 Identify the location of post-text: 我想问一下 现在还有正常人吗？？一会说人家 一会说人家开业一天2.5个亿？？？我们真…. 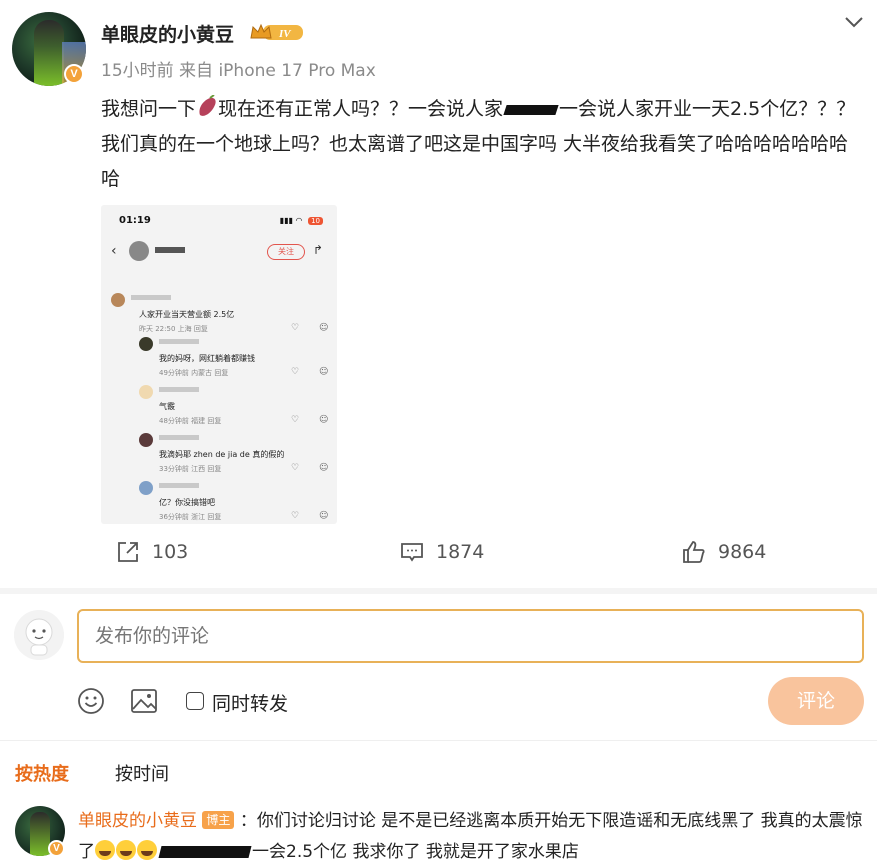
(482, 144).